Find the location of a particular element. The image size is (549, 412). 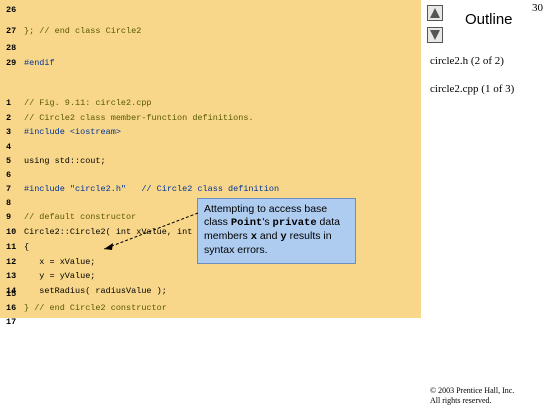

up-arrow-icon is located at coordinates (435, 13).